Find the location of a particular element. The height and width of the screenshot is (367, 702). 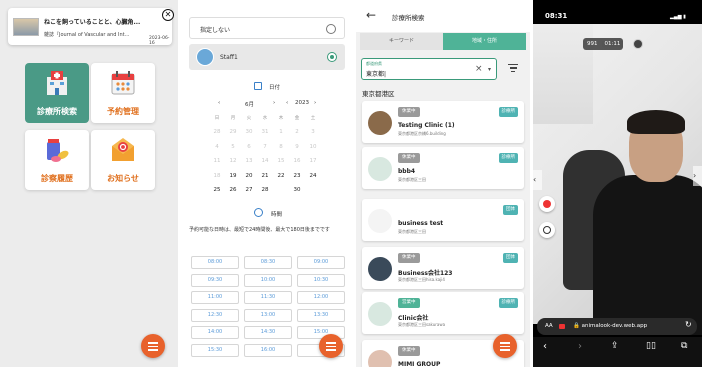

time-slot: 15:30 is located at coordinates (215, 350).